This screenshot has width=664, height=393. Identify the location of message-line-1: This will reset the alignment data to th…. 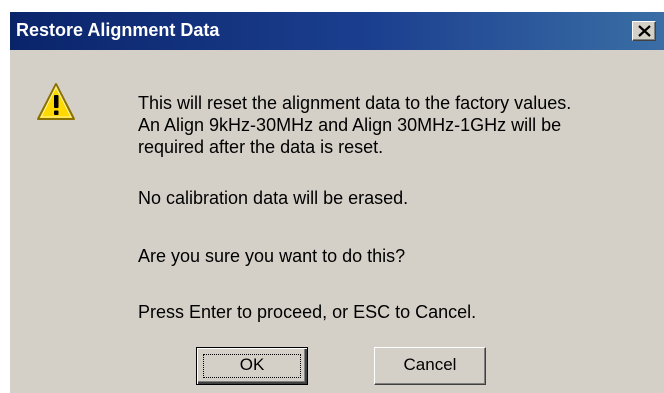
(355, 103).